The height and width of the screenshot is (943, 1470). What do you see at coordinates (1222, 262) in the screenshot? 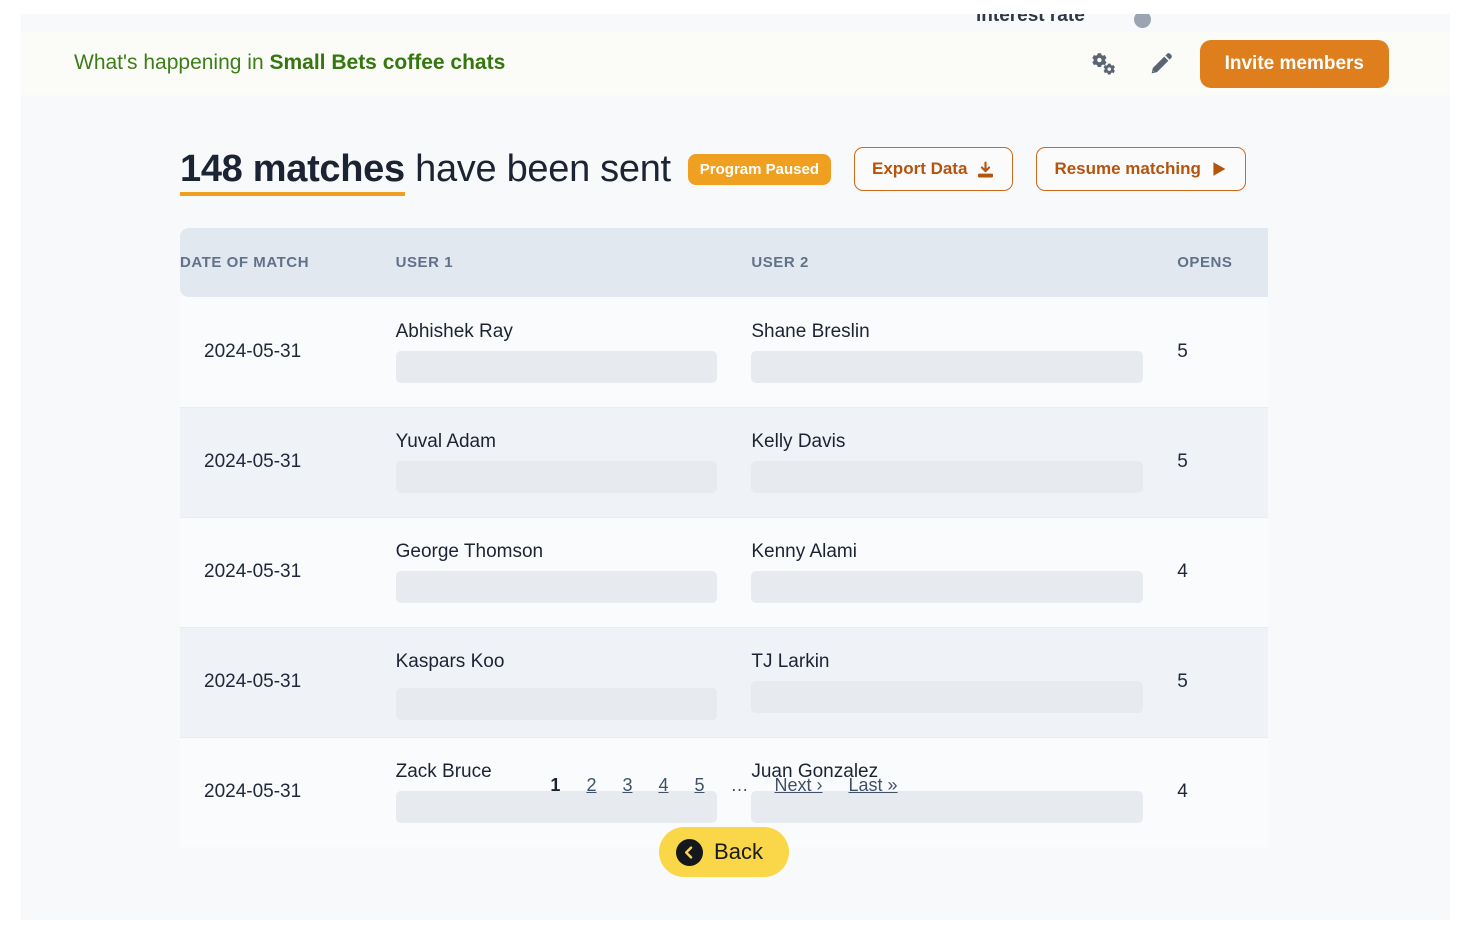
I see `column-header-opens: OPENS` at bounding box center [1222, 262].